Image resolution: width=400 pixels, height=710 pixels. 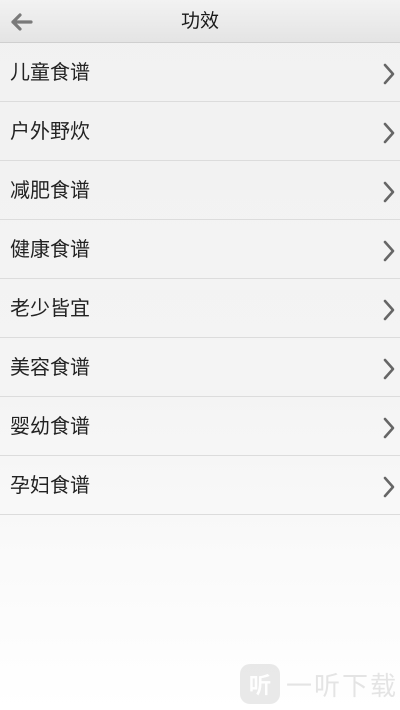 What do you see at coordinates (200, 426) in the screenshot?
I see `list-item-infant-recipes: 婴幼食谱` at bounding box center [200, 426].